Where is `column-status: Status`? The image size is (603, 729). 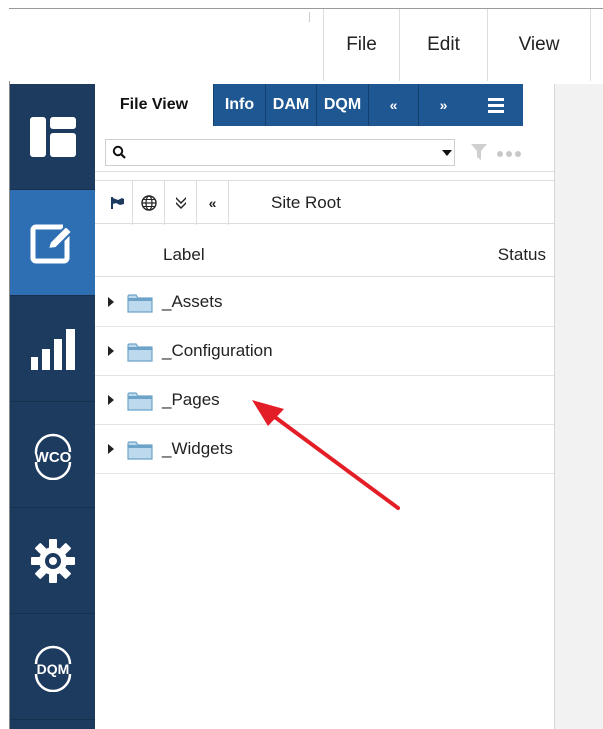 column-status: Status is located at coordinates (522, 255).